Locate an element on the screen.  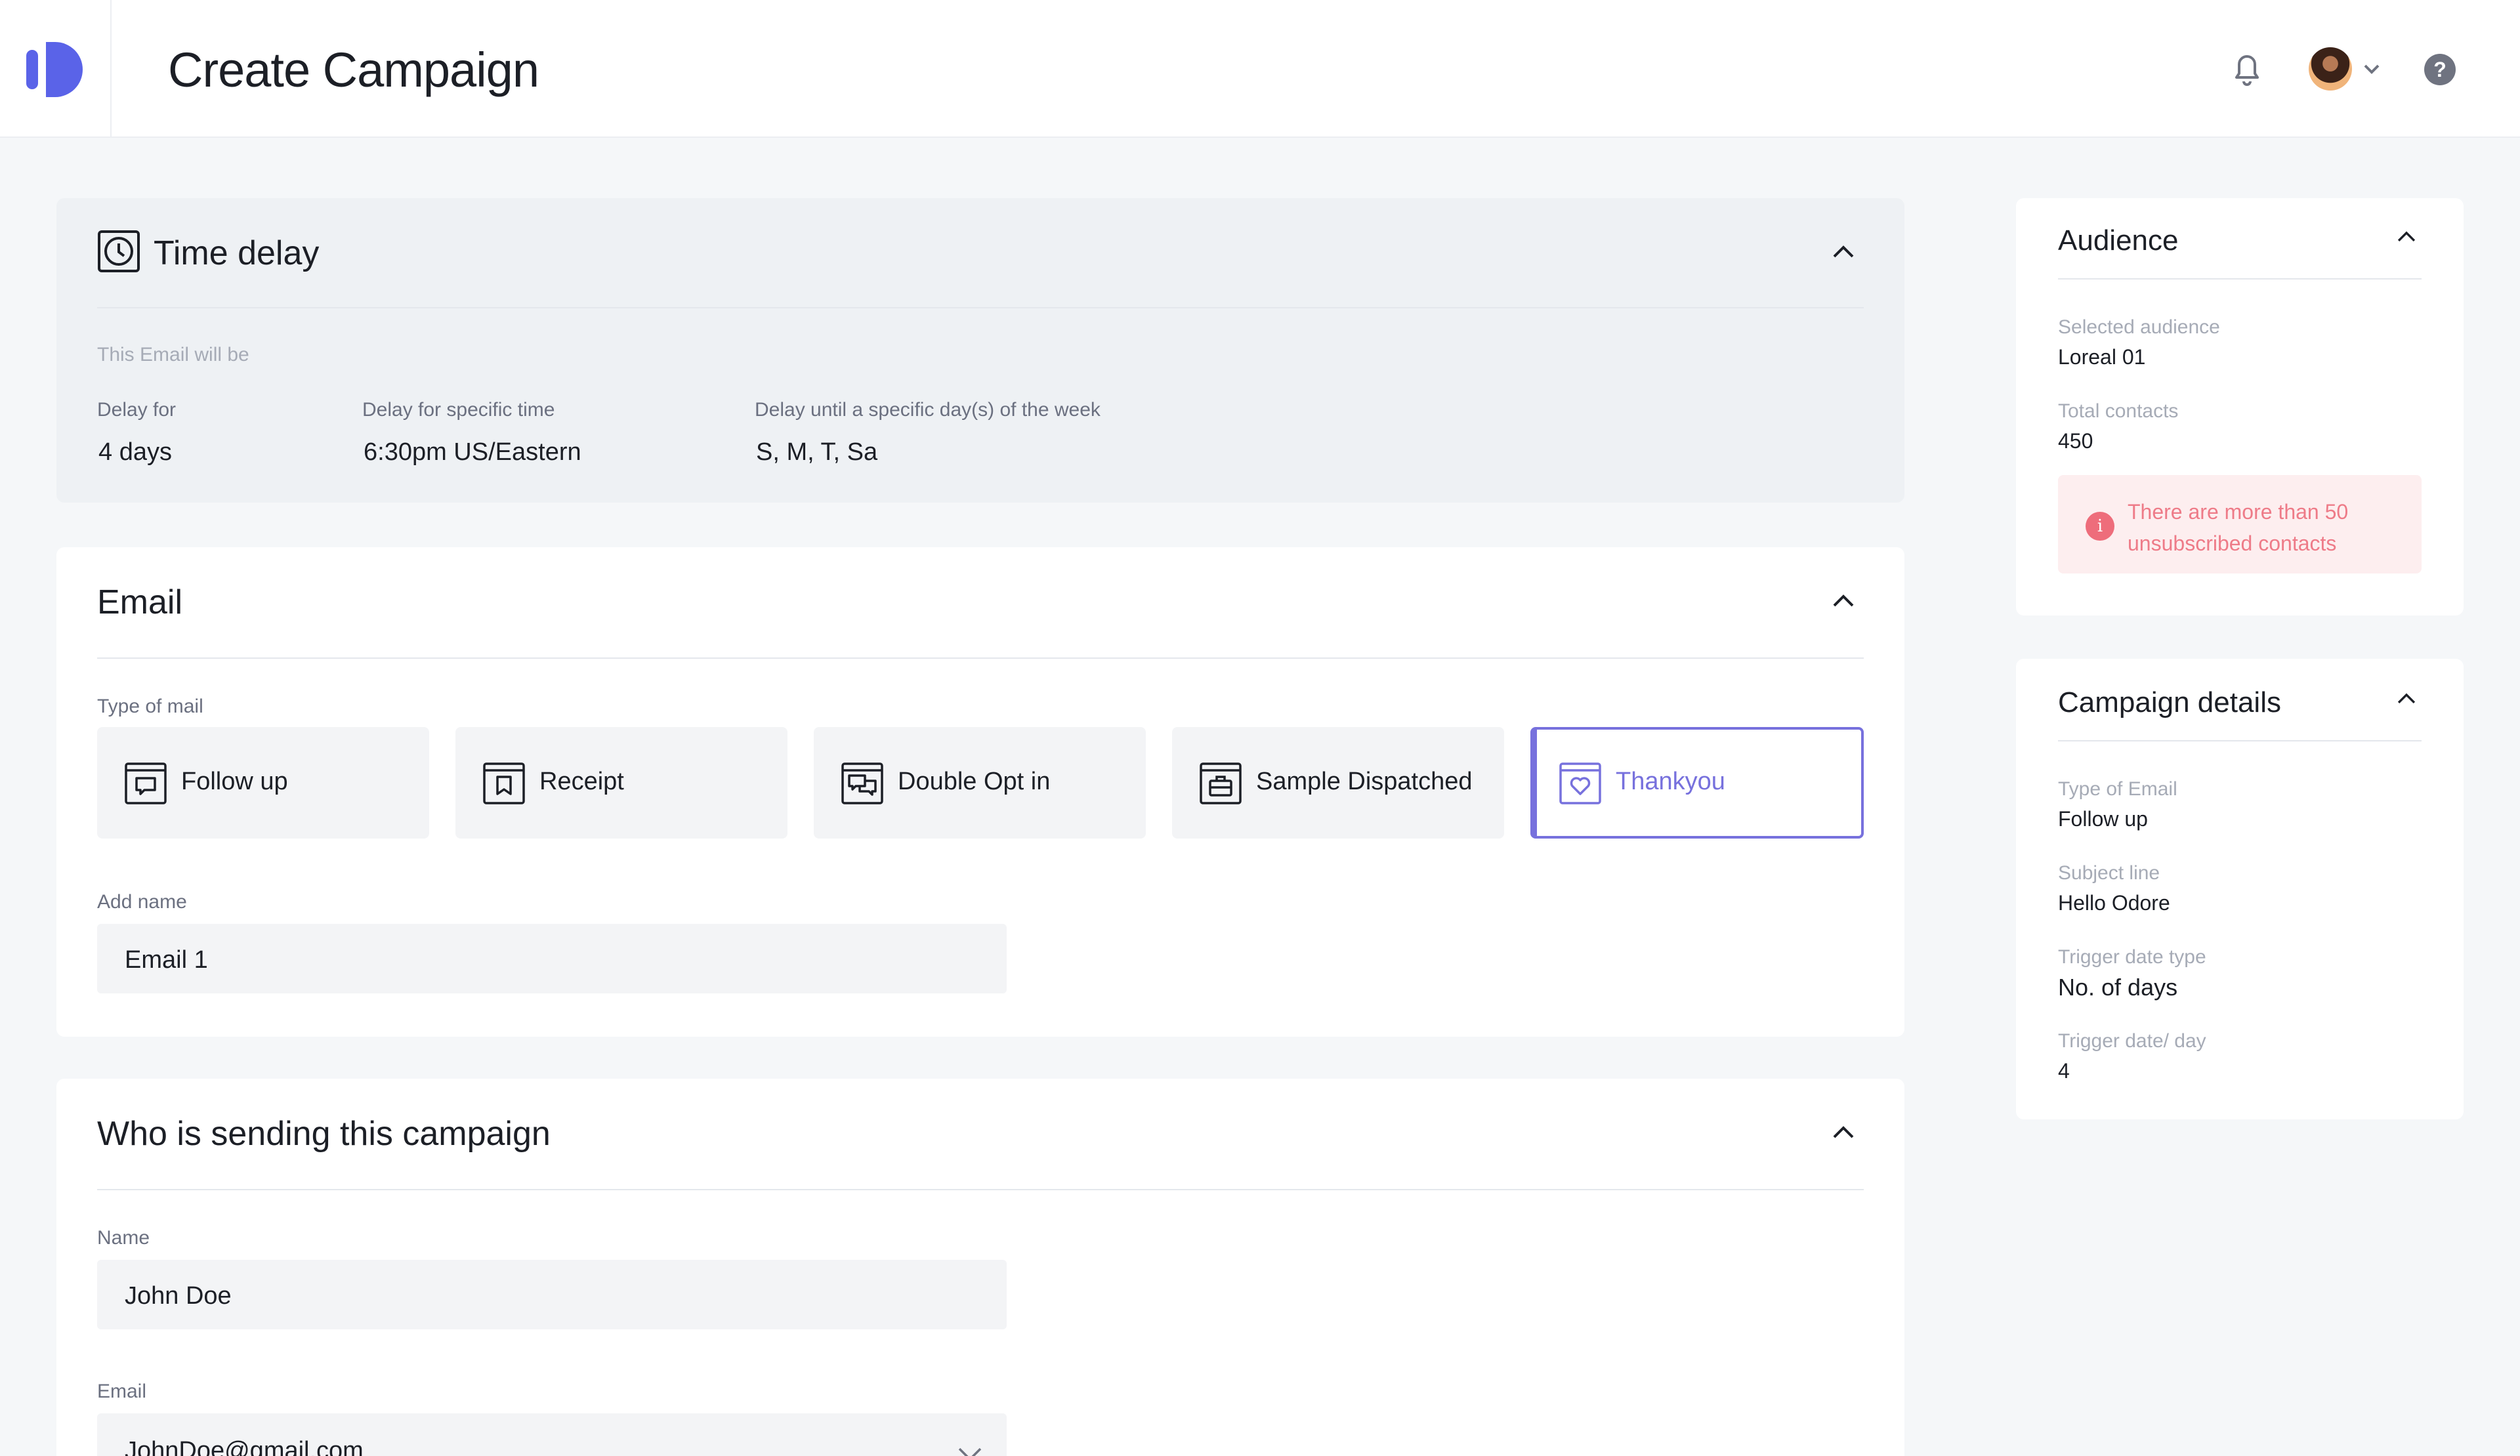
mail-type-receipt: Receipt is located at coordinates (621, 783).